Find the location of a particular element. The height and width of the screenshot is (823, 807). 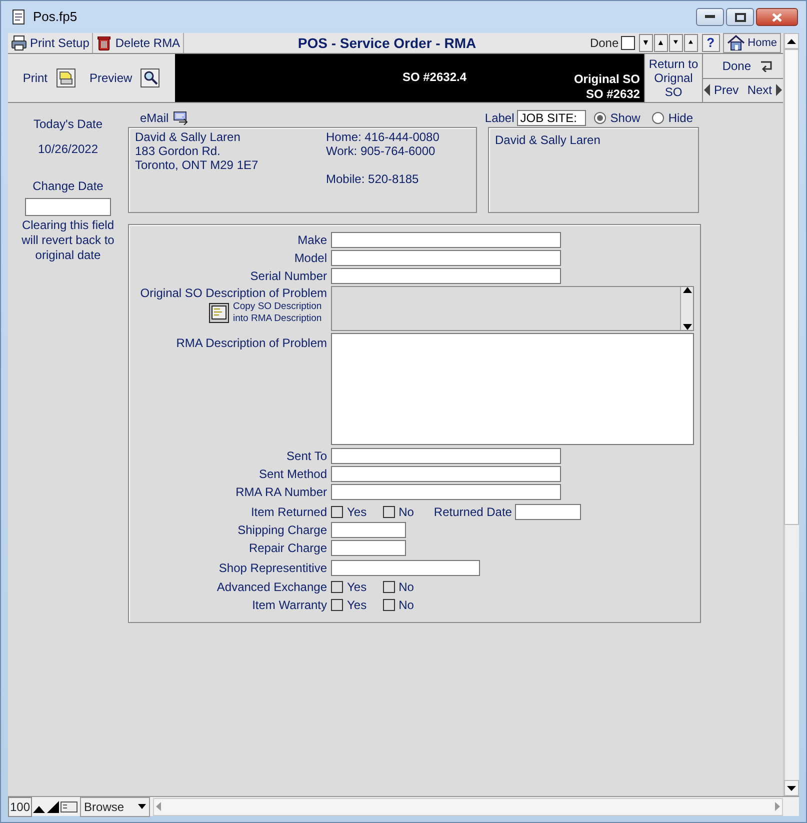

help-button: ? is located at coordinates (711, 43).